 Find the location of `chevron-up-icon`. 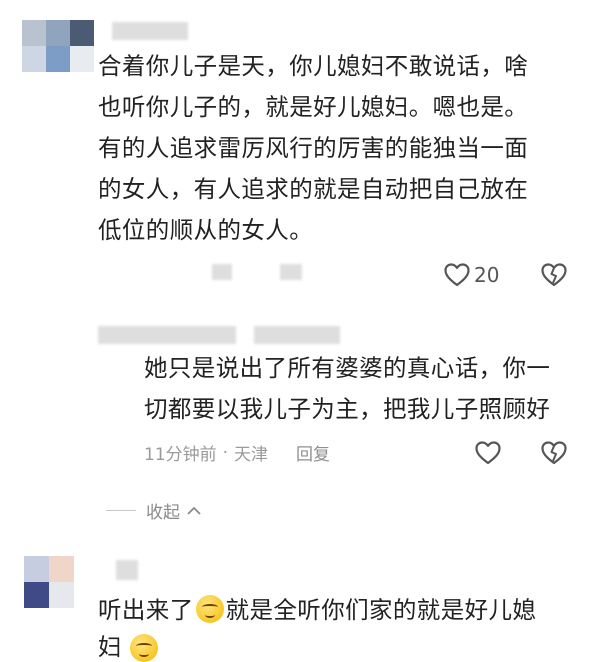

chevron-up-icon is located at coordinates (194, 511).